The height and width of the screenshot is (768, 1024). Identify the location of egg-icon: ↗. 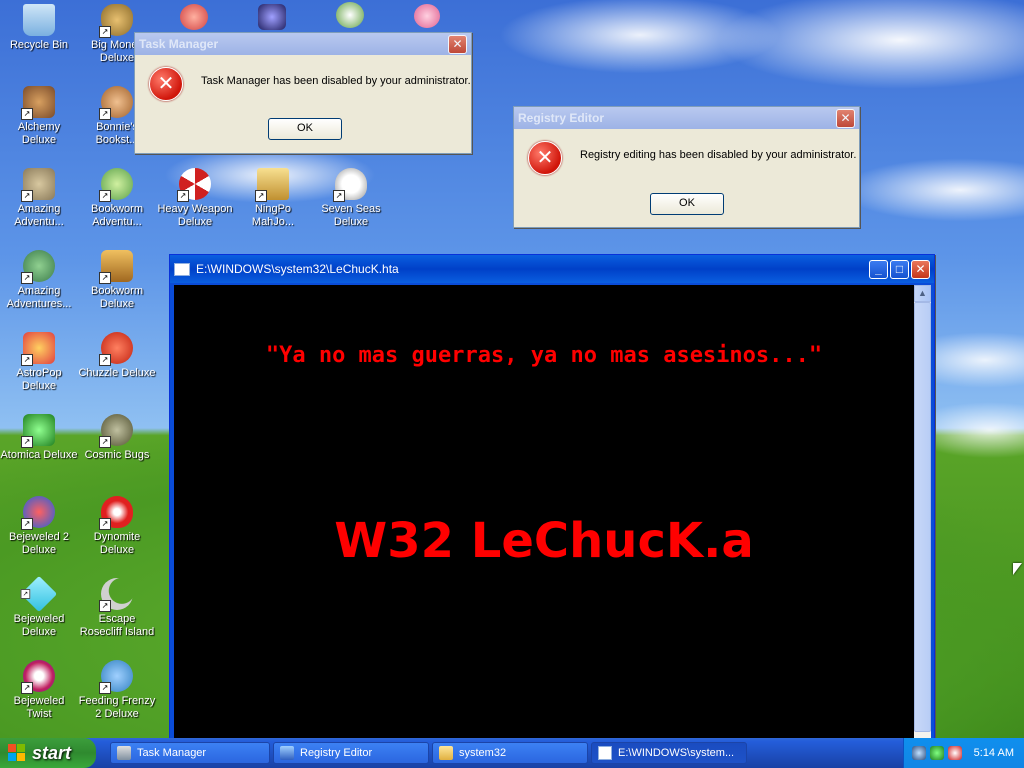
(116, 513).